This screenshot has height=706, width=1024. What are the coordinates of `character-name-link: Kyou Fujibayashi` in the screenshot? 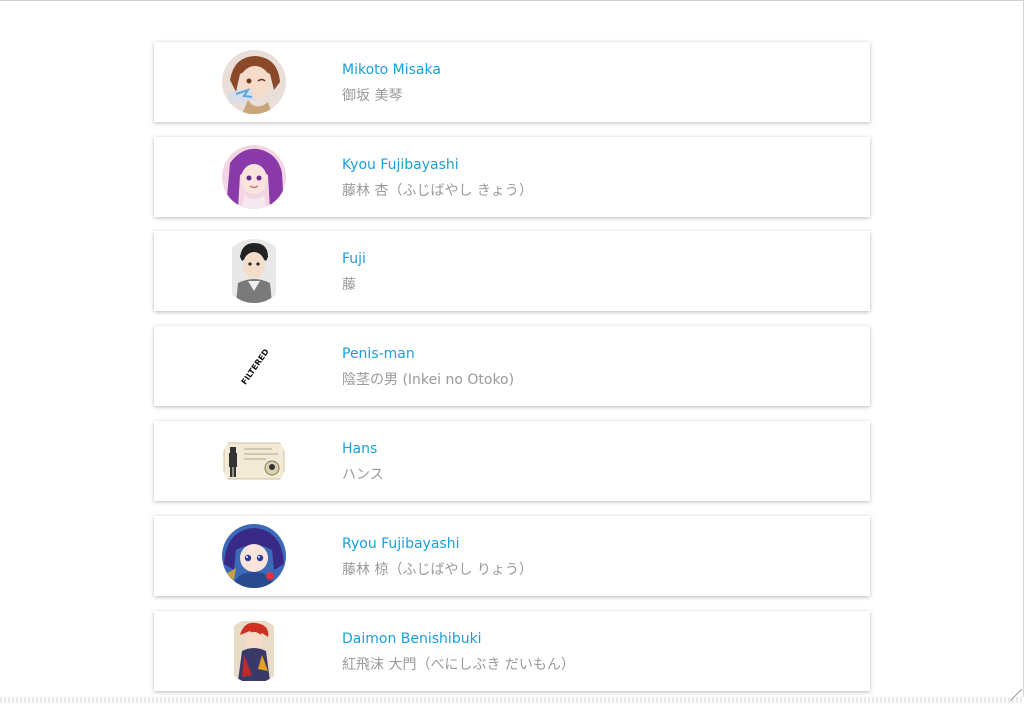 It's located at (400, 165).